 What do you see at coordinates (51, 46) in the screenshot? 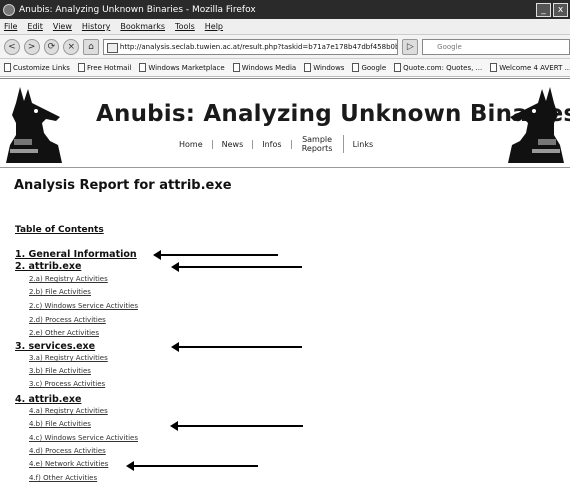
I see `reload-icon: ⟳` at bounding box center [51, 46].